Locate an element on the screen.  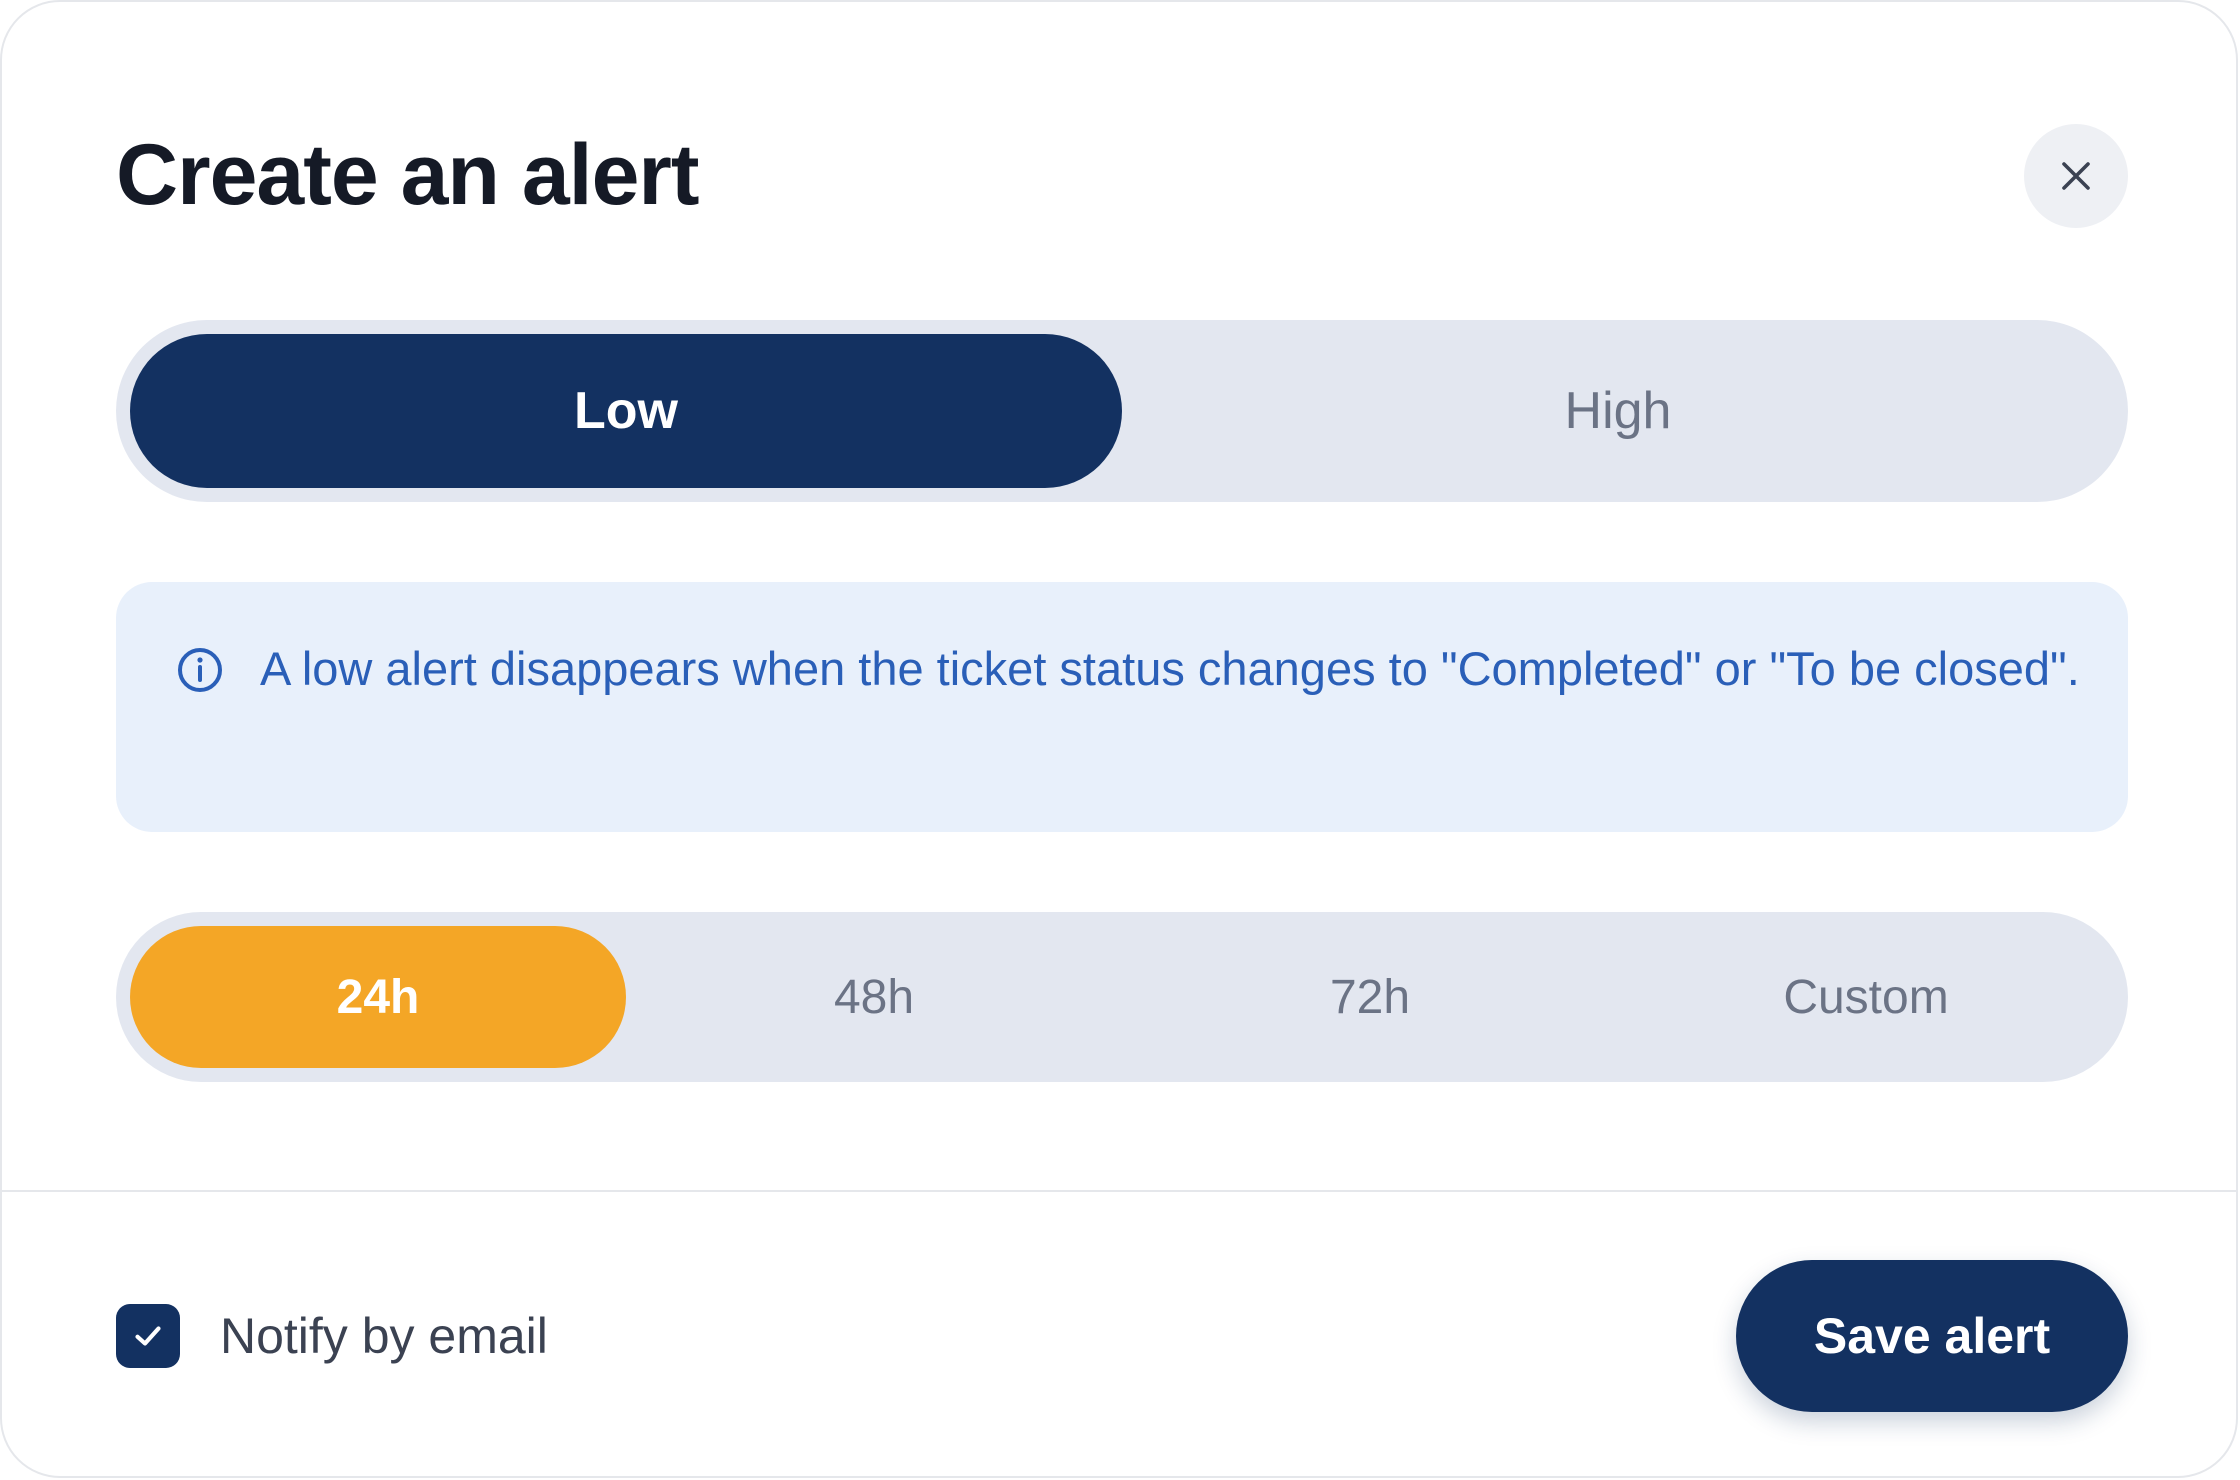
time-option-24h: 24h is located at coordinates (378, 997).